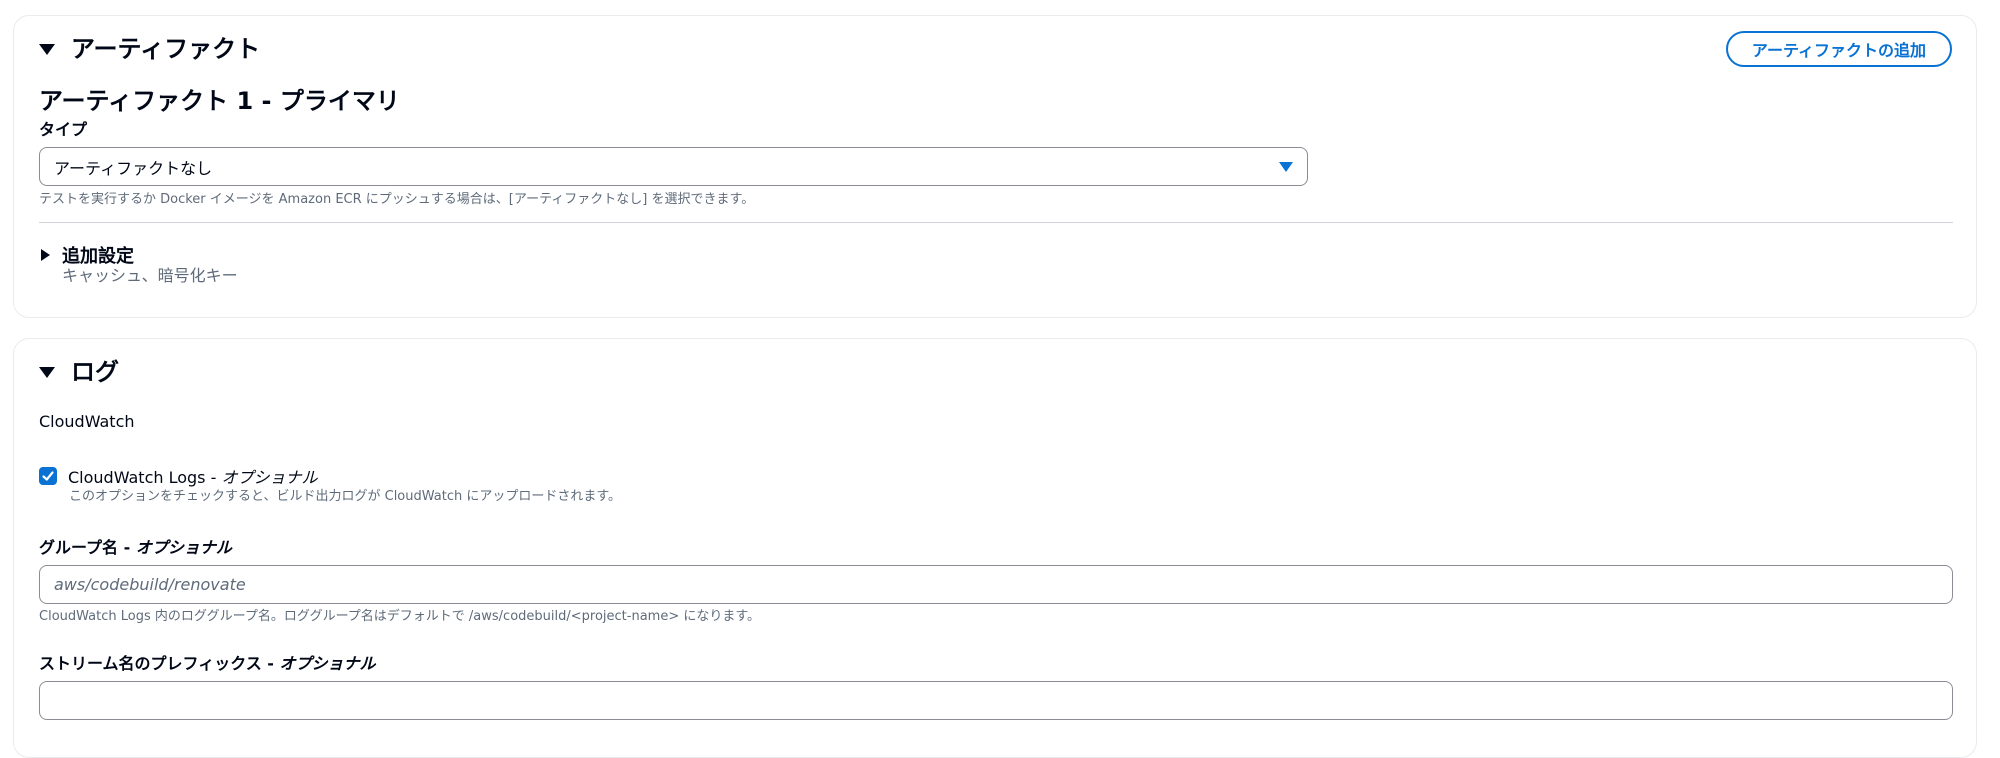  What do you see at coordinates (150, 275) in the screenshot?
I see `additional-settings-subtitle: キャッシュ、暗号化キー` at bounding box center [150, 275].